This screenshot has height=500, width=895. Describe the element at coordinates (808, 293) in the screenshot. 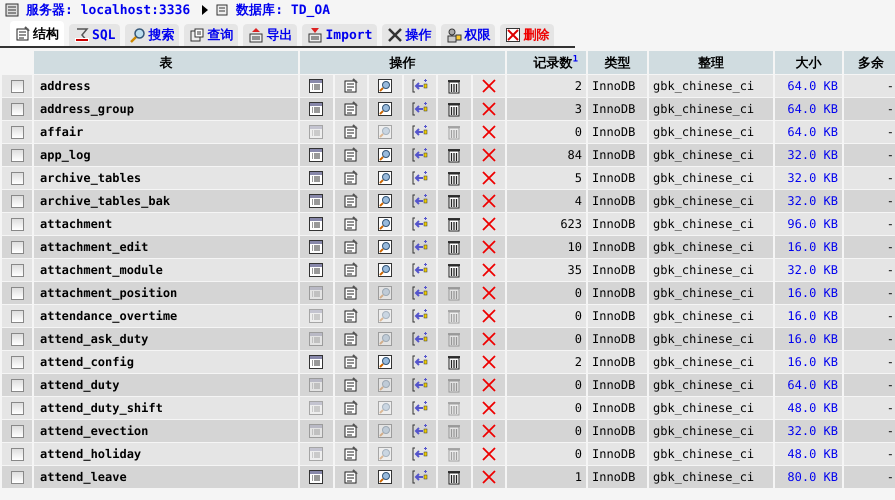

I see `table-size: 16.0 KB` at that location.